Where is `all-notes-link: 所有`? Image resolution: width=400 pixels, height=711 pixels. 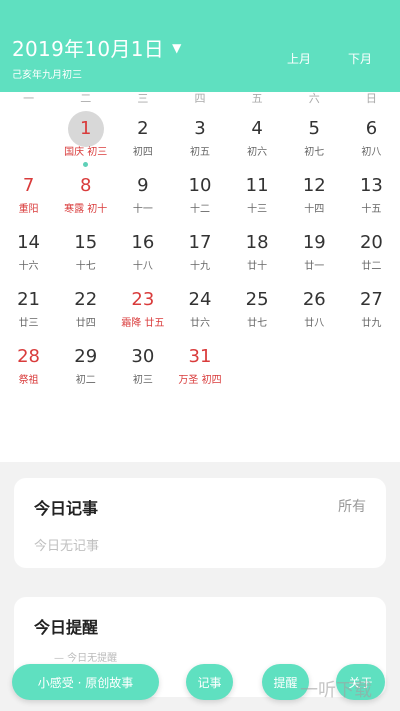
all-notes-link: 所有 is located at coordinates (352, 506).